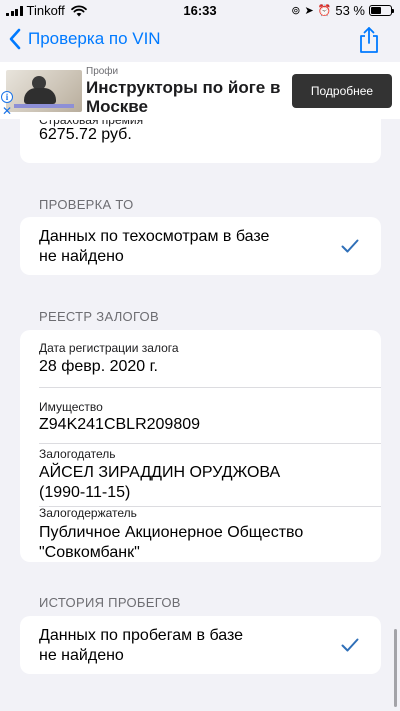  Describe the element at coordinates (86, 204) in the screenshot. I see `inspection-section-header: ПРОВЕРКА ТО` at that location.